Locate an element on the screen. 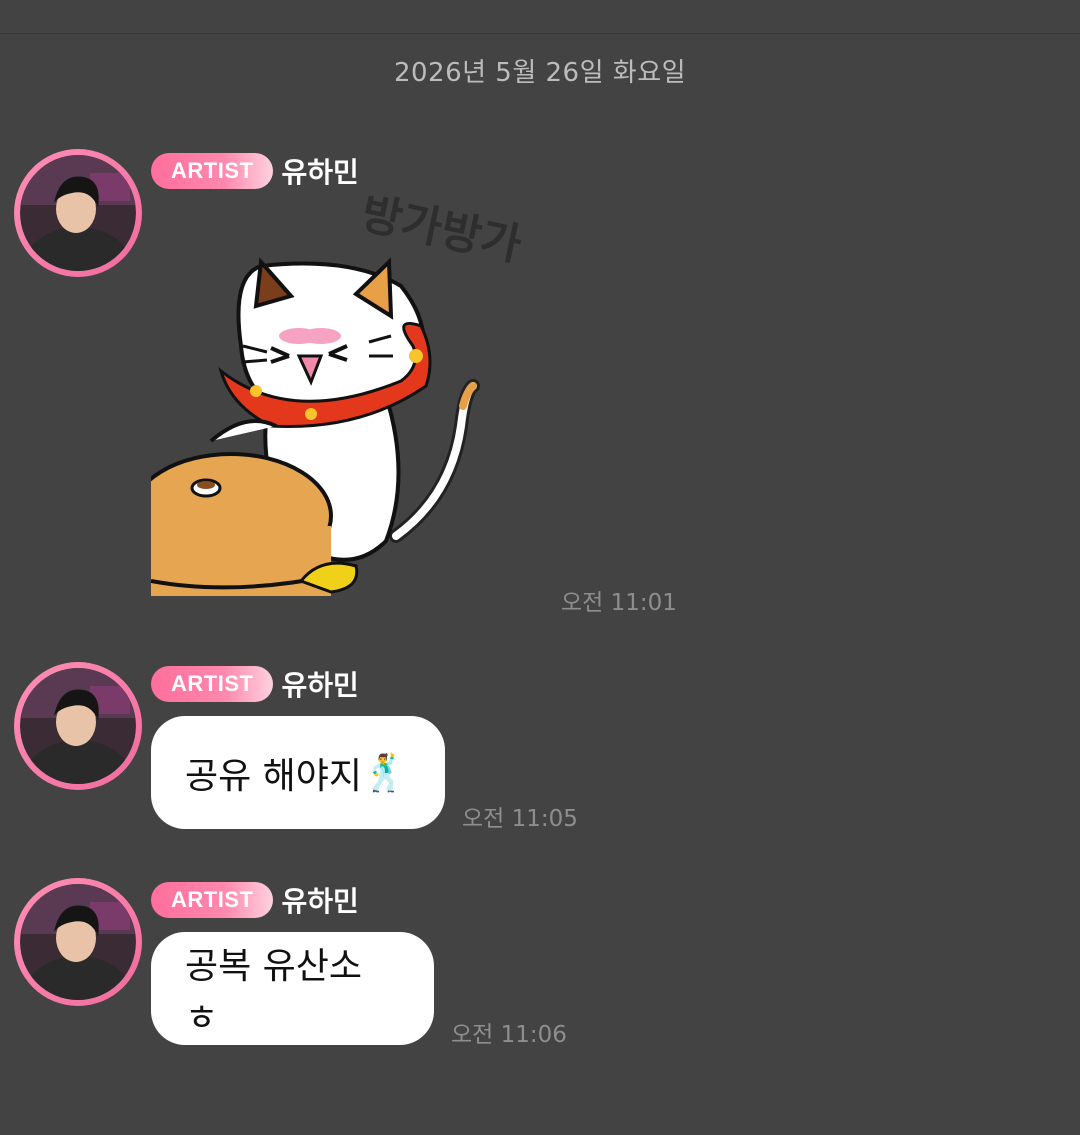  date-separator: 2026년 5월 26일 화요일 is located at coordinates (540, 73).